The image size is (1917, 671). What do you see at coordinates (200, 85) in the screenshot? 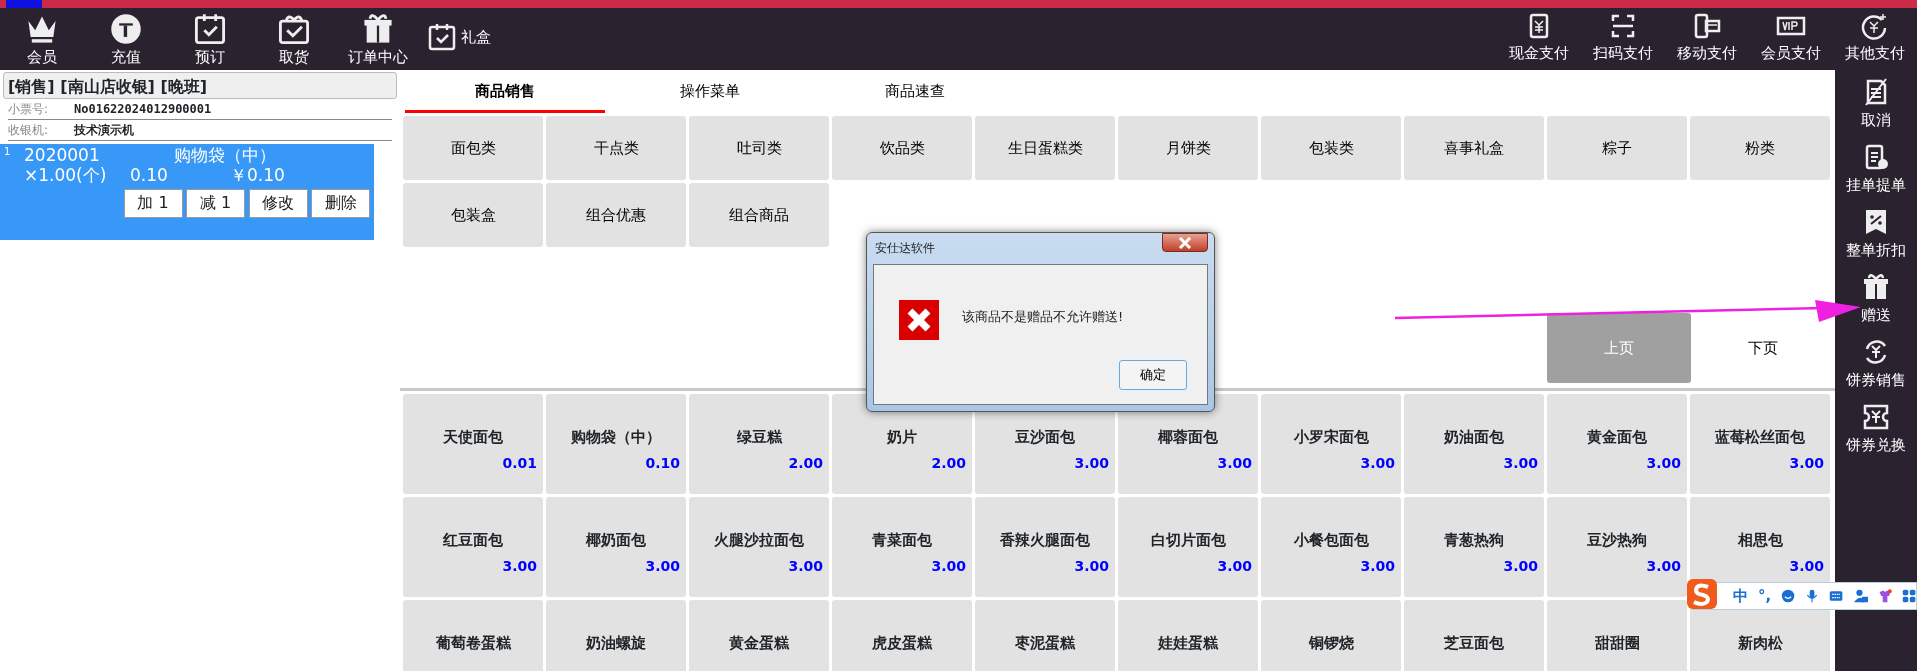
I see `session-header: [销售] [南山店收银] [晚班]` at bounding box center [200, 85].